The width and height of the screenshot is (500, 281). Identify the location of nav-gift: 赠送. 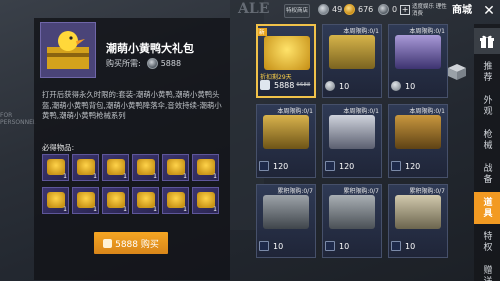
(487, 270).